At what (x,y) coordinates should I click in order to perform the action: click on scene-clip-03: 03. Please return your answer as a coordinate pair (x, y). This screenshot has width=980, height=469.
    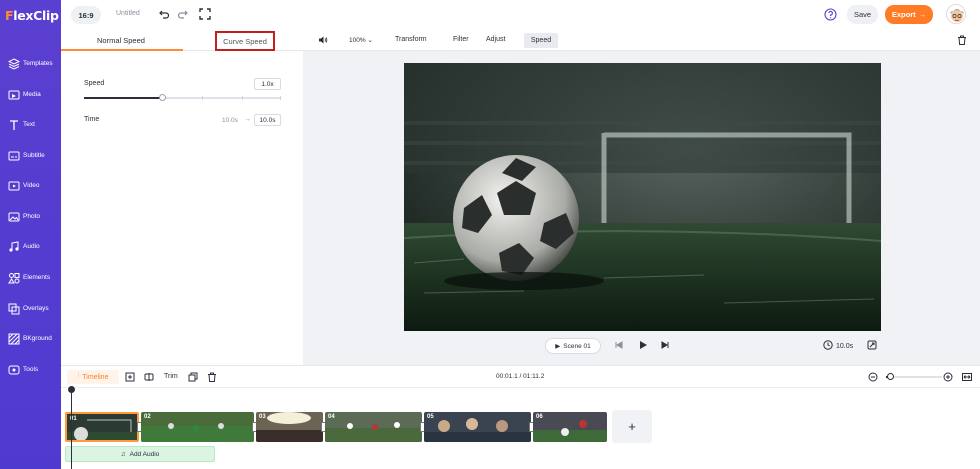
    Looking at the image, I should click on (289, 427).